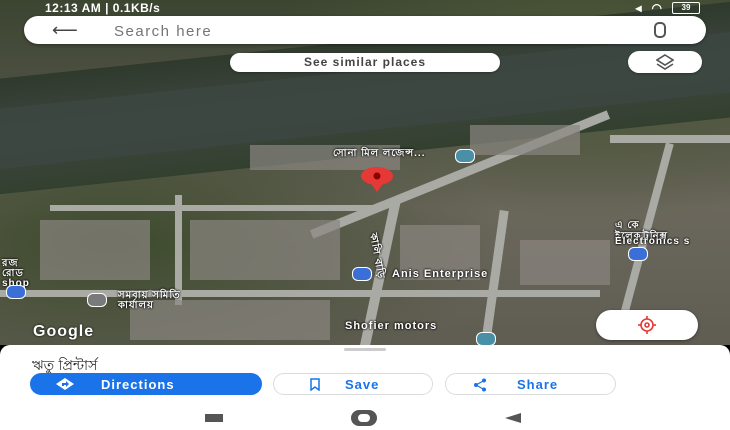  I want to click on share-icon, so click(480, 385).